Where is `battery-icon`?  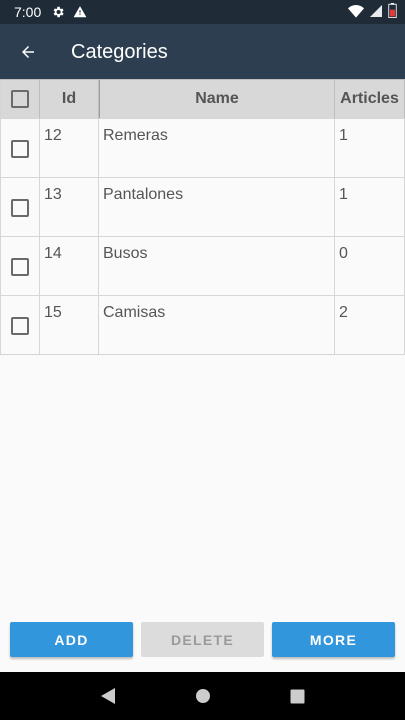 battery-icon is located at coordinates (392, 12).